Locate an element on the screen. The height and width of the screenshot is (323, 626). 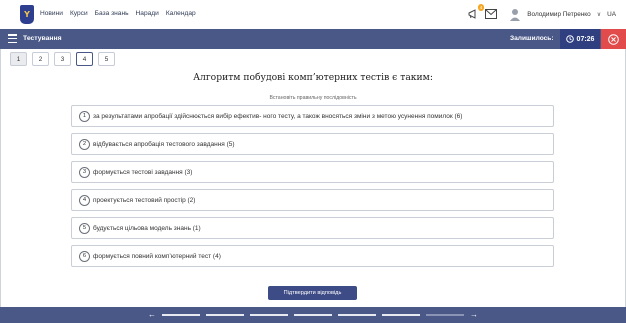
page-title: Тестування is located at coordinates (42, 38).